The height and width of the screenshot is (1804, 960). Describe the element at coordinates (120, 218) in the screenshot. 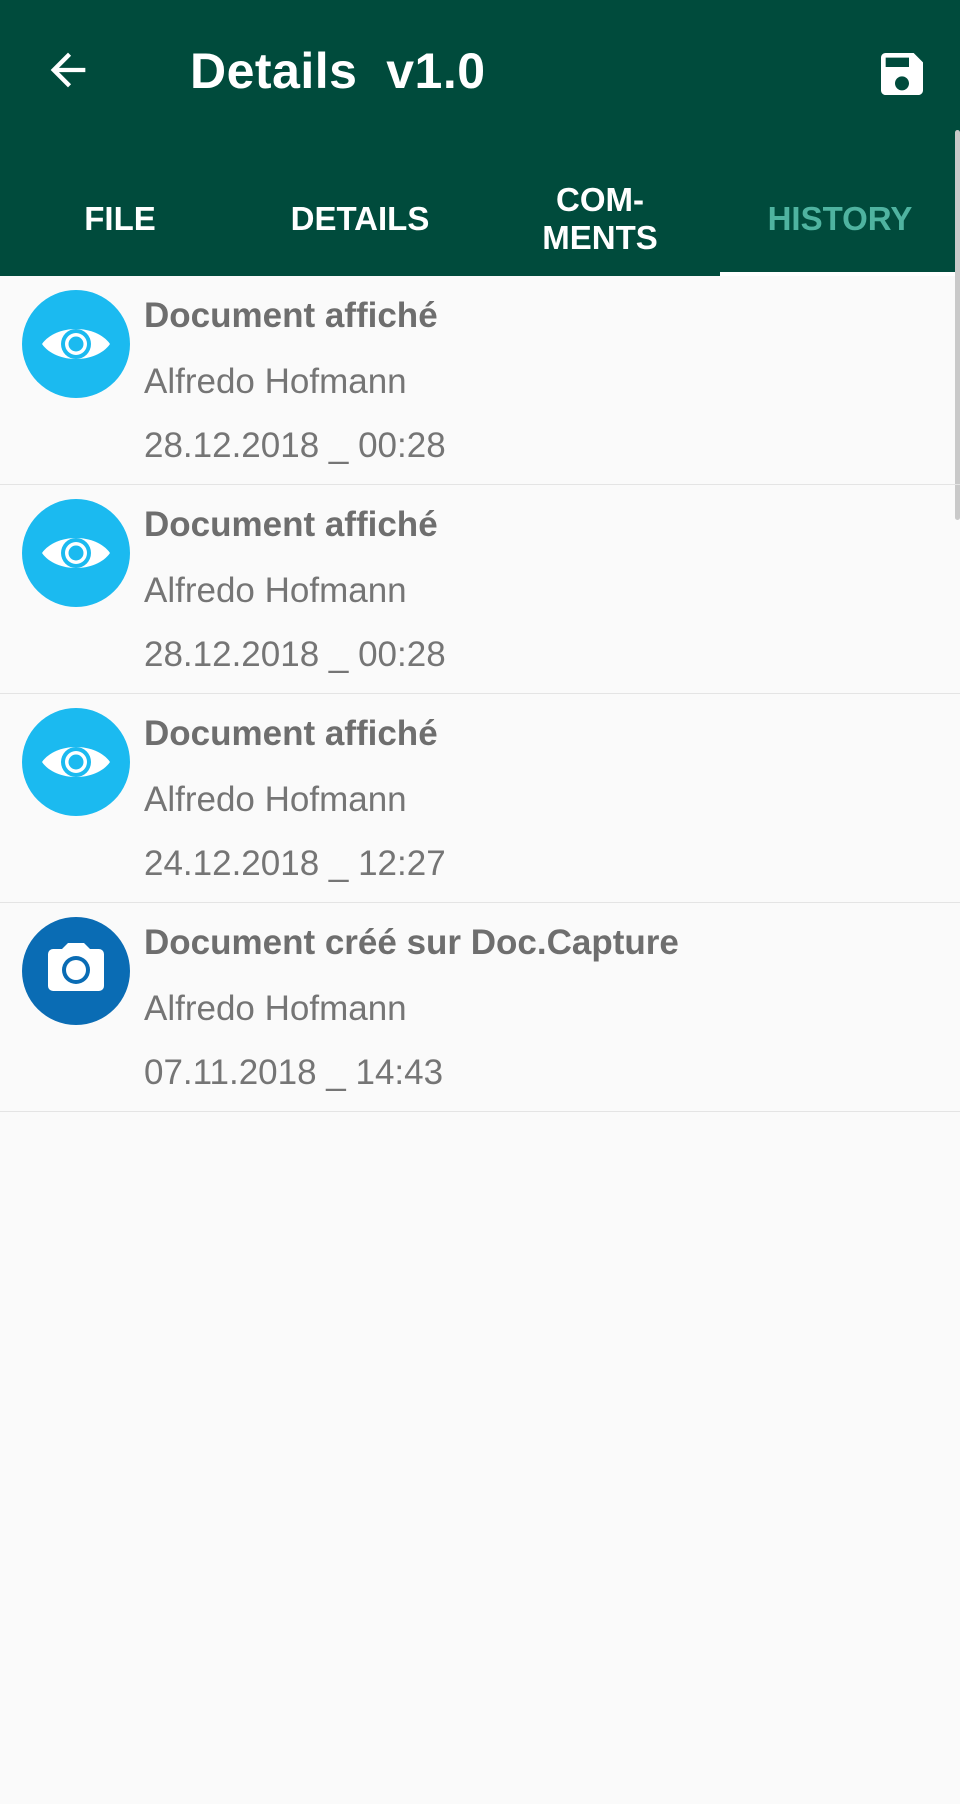

I see `tab-label: FILE` at that location.